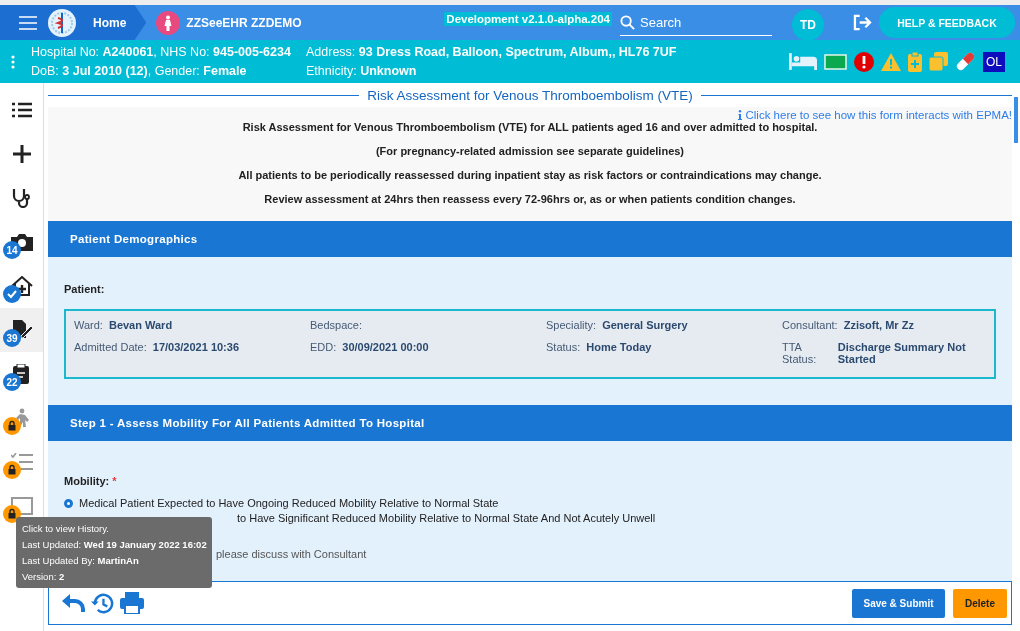 This screenshot has height=631, width=1020. Describe the element at coordinates (28, 22) in the screenshot. I see `menu-icon` at that location.